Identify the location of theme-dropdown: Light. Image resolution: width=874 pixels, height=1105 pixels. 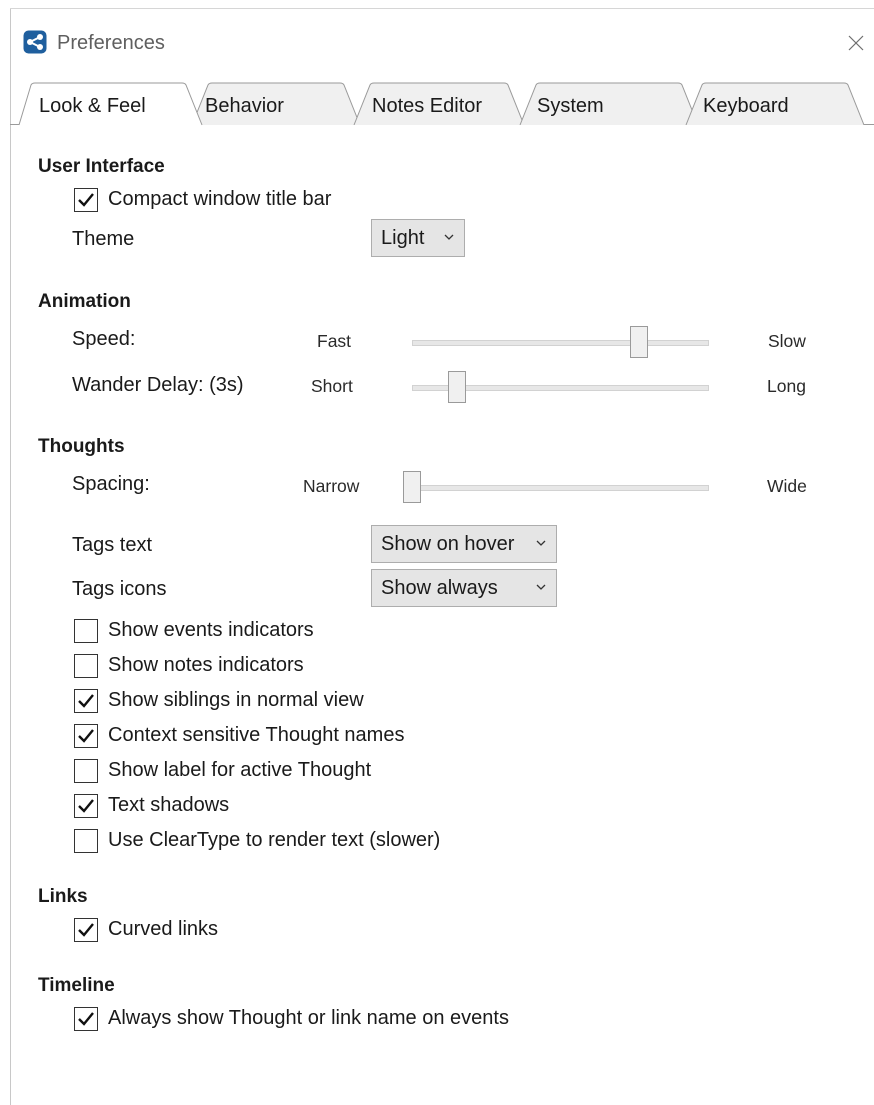
(418, 238).